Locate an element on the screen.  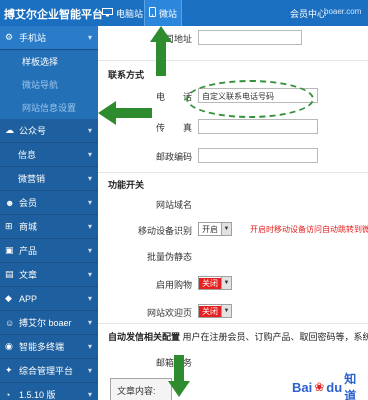
arrow-left-icon is located at coordinates (125, 113).